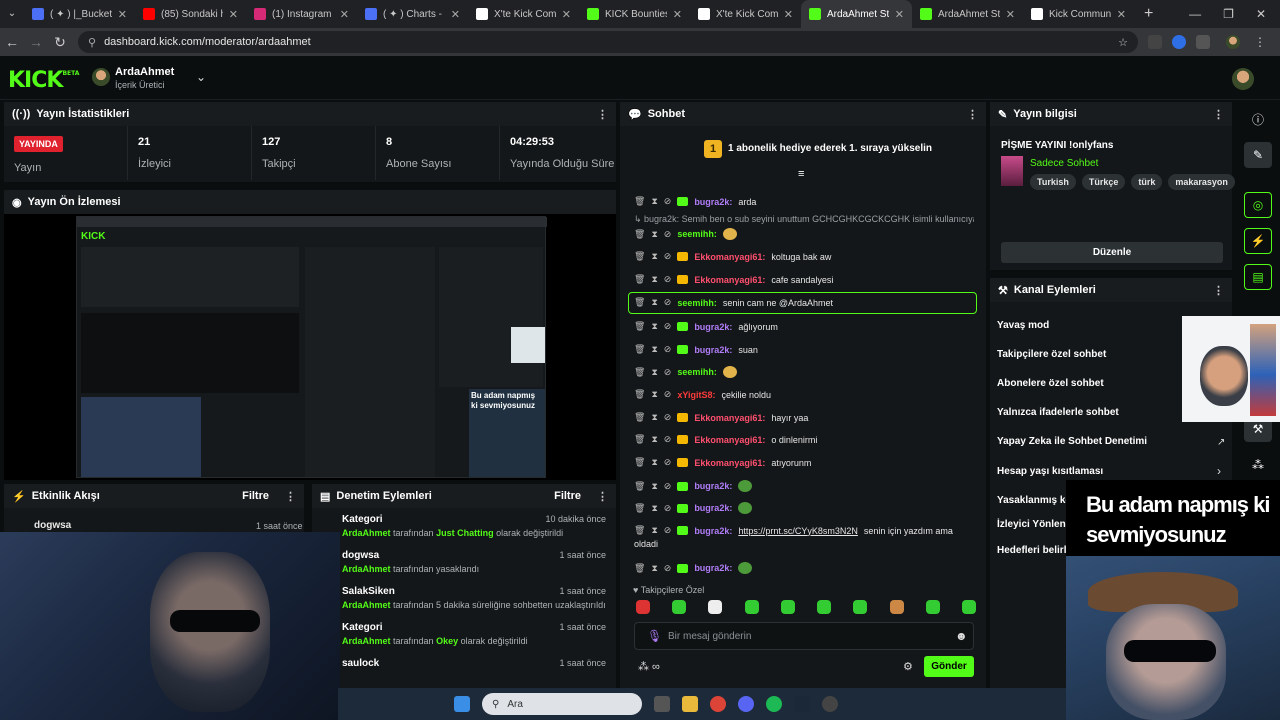 Image resolution: width=1280 pixels, height=720 pixels. What do you see at coordinates (718, 704) in the screenshot?
I see `chrome-icon` at bounding box center [718, 704].